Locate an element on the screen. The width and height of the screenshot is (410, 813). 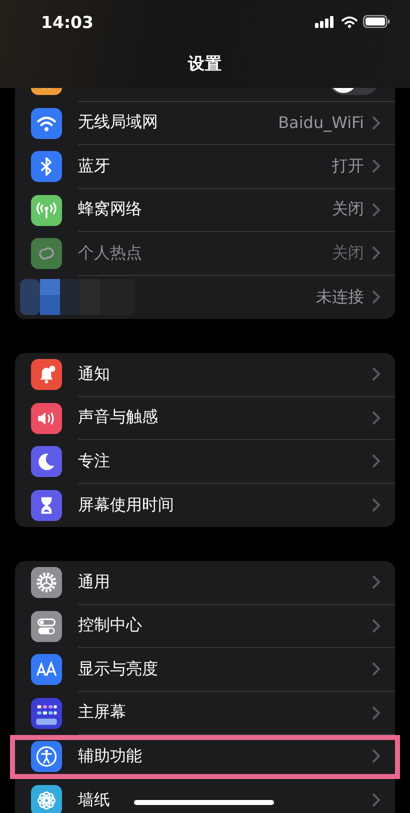
row-label: 专注 is located at coordinates (225, 461).